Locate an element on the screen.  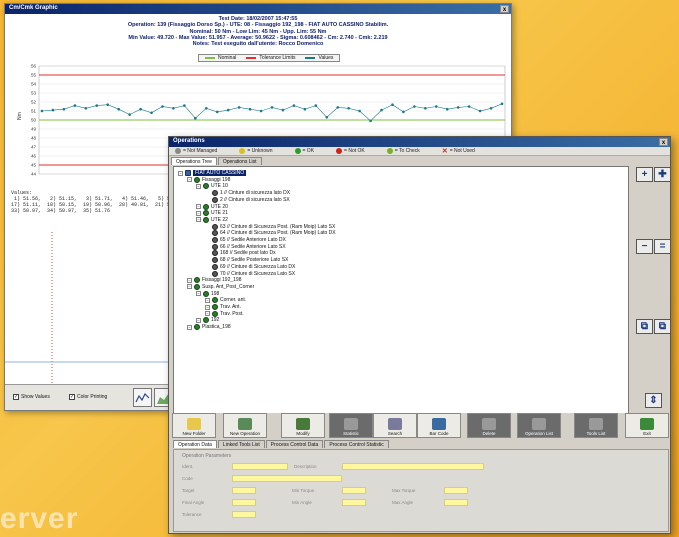
remove-button: − is located at coordinates (644, 246).